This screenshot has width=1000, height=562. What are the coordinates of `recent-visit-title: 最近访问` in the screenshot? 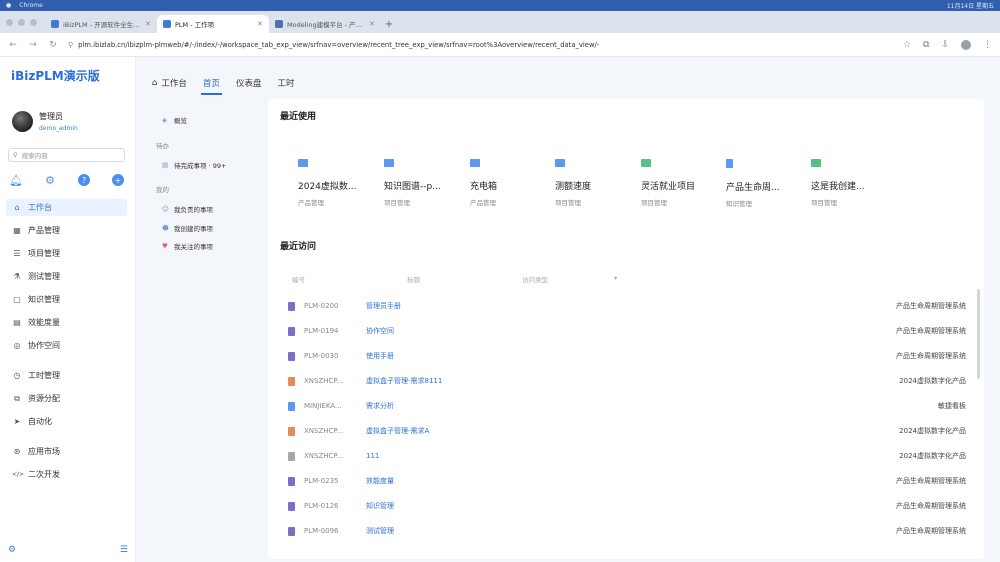 It's located at (298, 247).